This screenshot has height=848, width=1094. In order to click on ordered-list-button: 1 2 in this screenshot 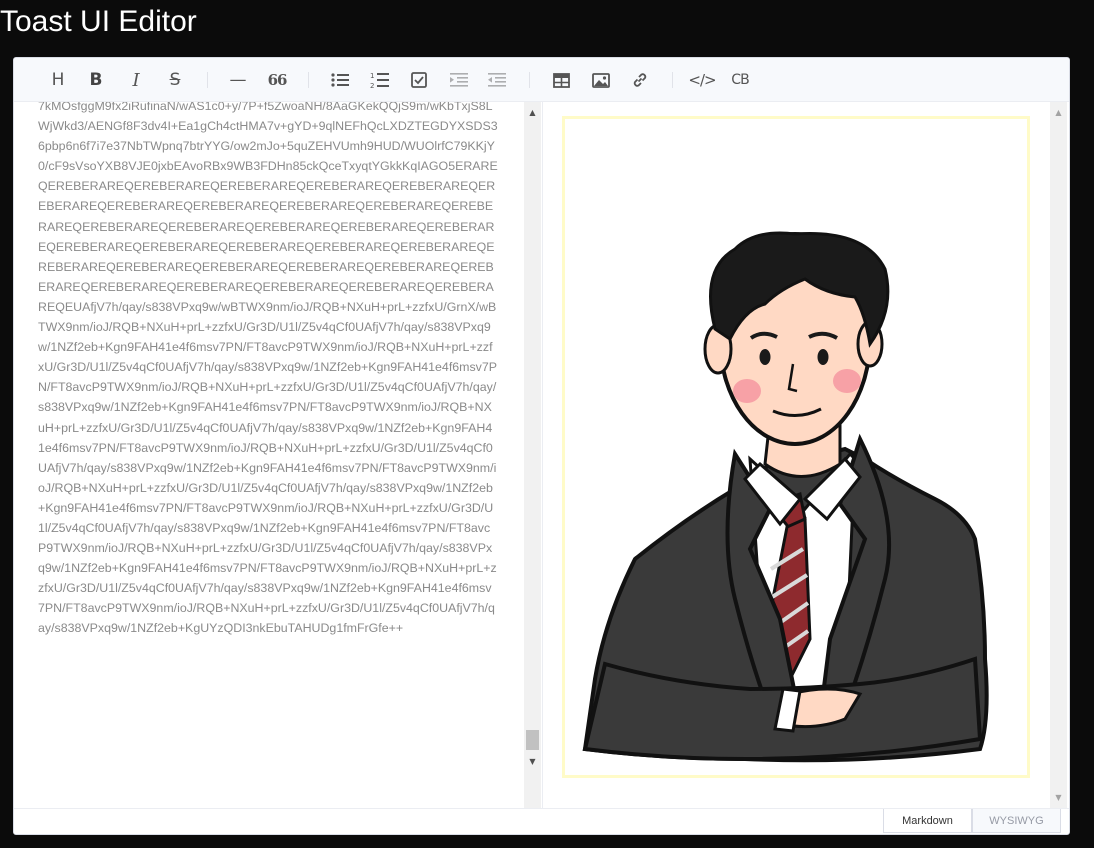, I will do `click(379, 80)`.